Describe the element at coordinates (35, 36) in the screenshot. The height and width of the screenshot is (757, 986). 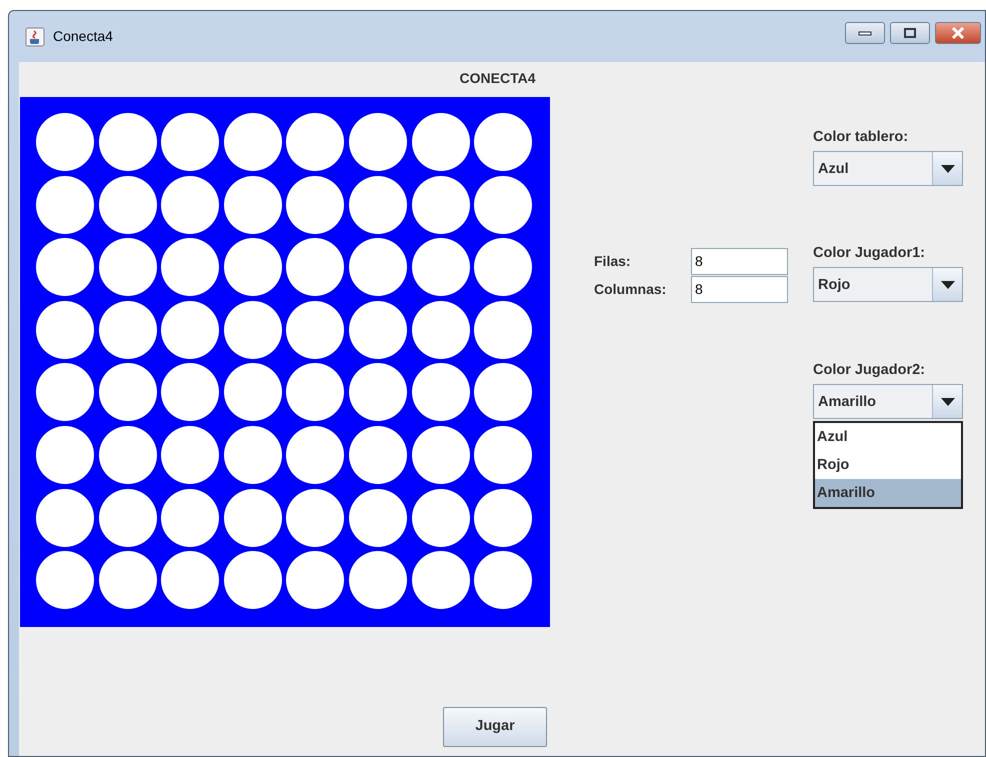
I see `coffee-cup-icon` at that location.